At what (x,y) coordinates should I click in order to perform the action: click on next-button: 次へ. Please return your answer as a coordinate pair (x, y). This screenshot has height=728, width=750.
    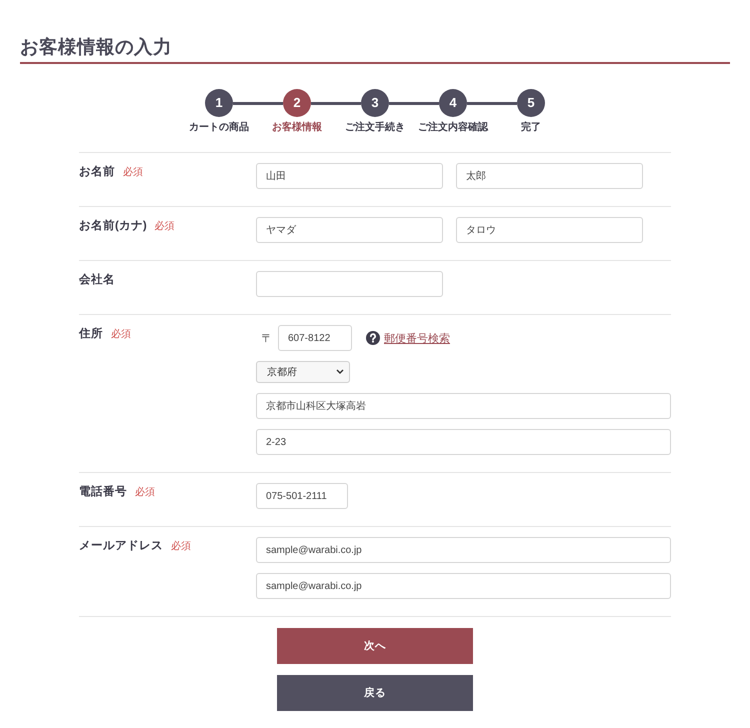
    Looking at the image, I should click on (375, 646).